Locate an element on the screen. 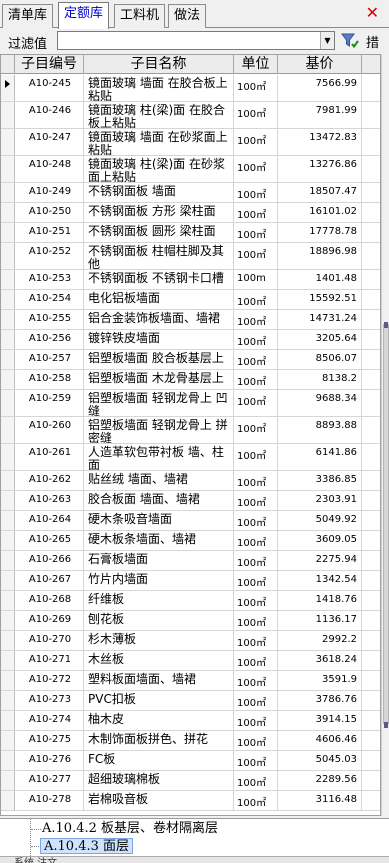 The image size is (389, 863). table-row: A10-270 杉木薄板 100㎡ 2992.2 is located at coordinates (190, 641).